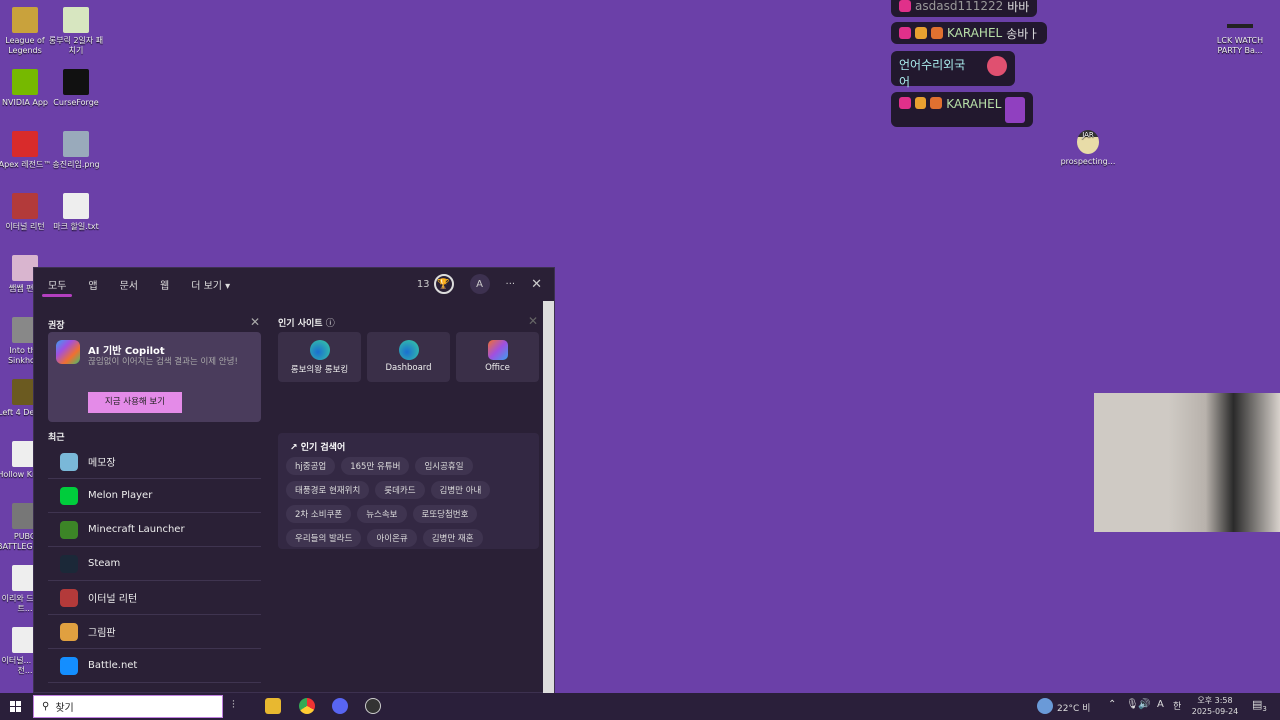  Describe the element at coordinates (373, 706) in the screenshot. I see `obs-icon` at that location.